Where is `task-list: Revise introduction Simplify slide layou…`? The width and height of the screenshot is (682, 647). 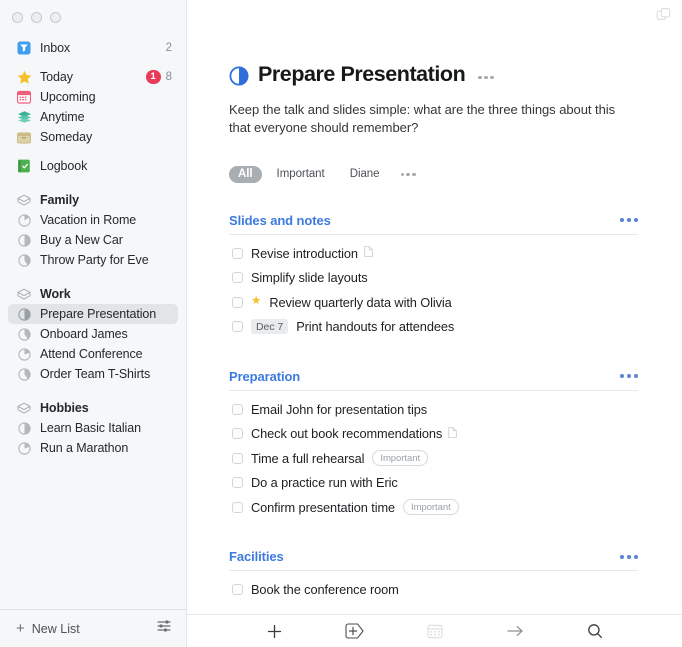 task-list: Revise introduction Simplify slide layou… is located at coordinates (433, 287).